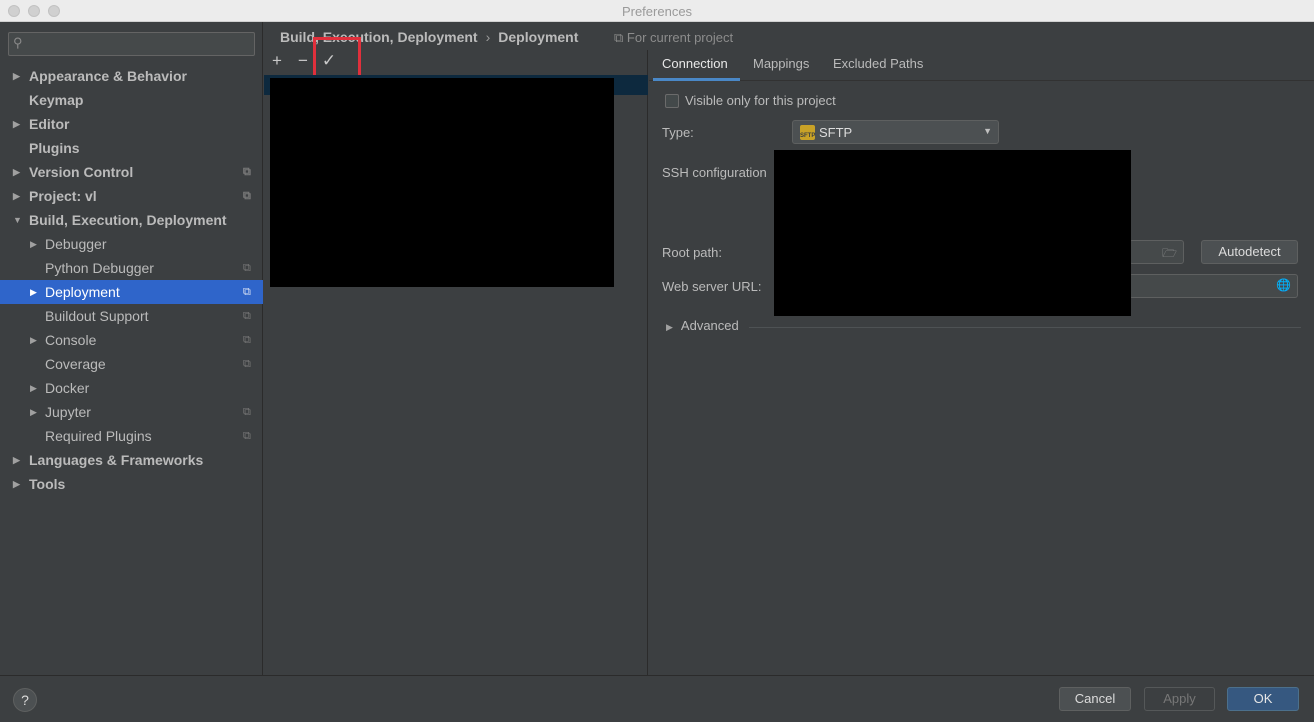 The height and width of the screenshot is (722, 1314). What do you see at coordinates (538, 37) in the screenshot?
I see `breadcrumb-item-current: Deployment` at bounding box center [538, 37].